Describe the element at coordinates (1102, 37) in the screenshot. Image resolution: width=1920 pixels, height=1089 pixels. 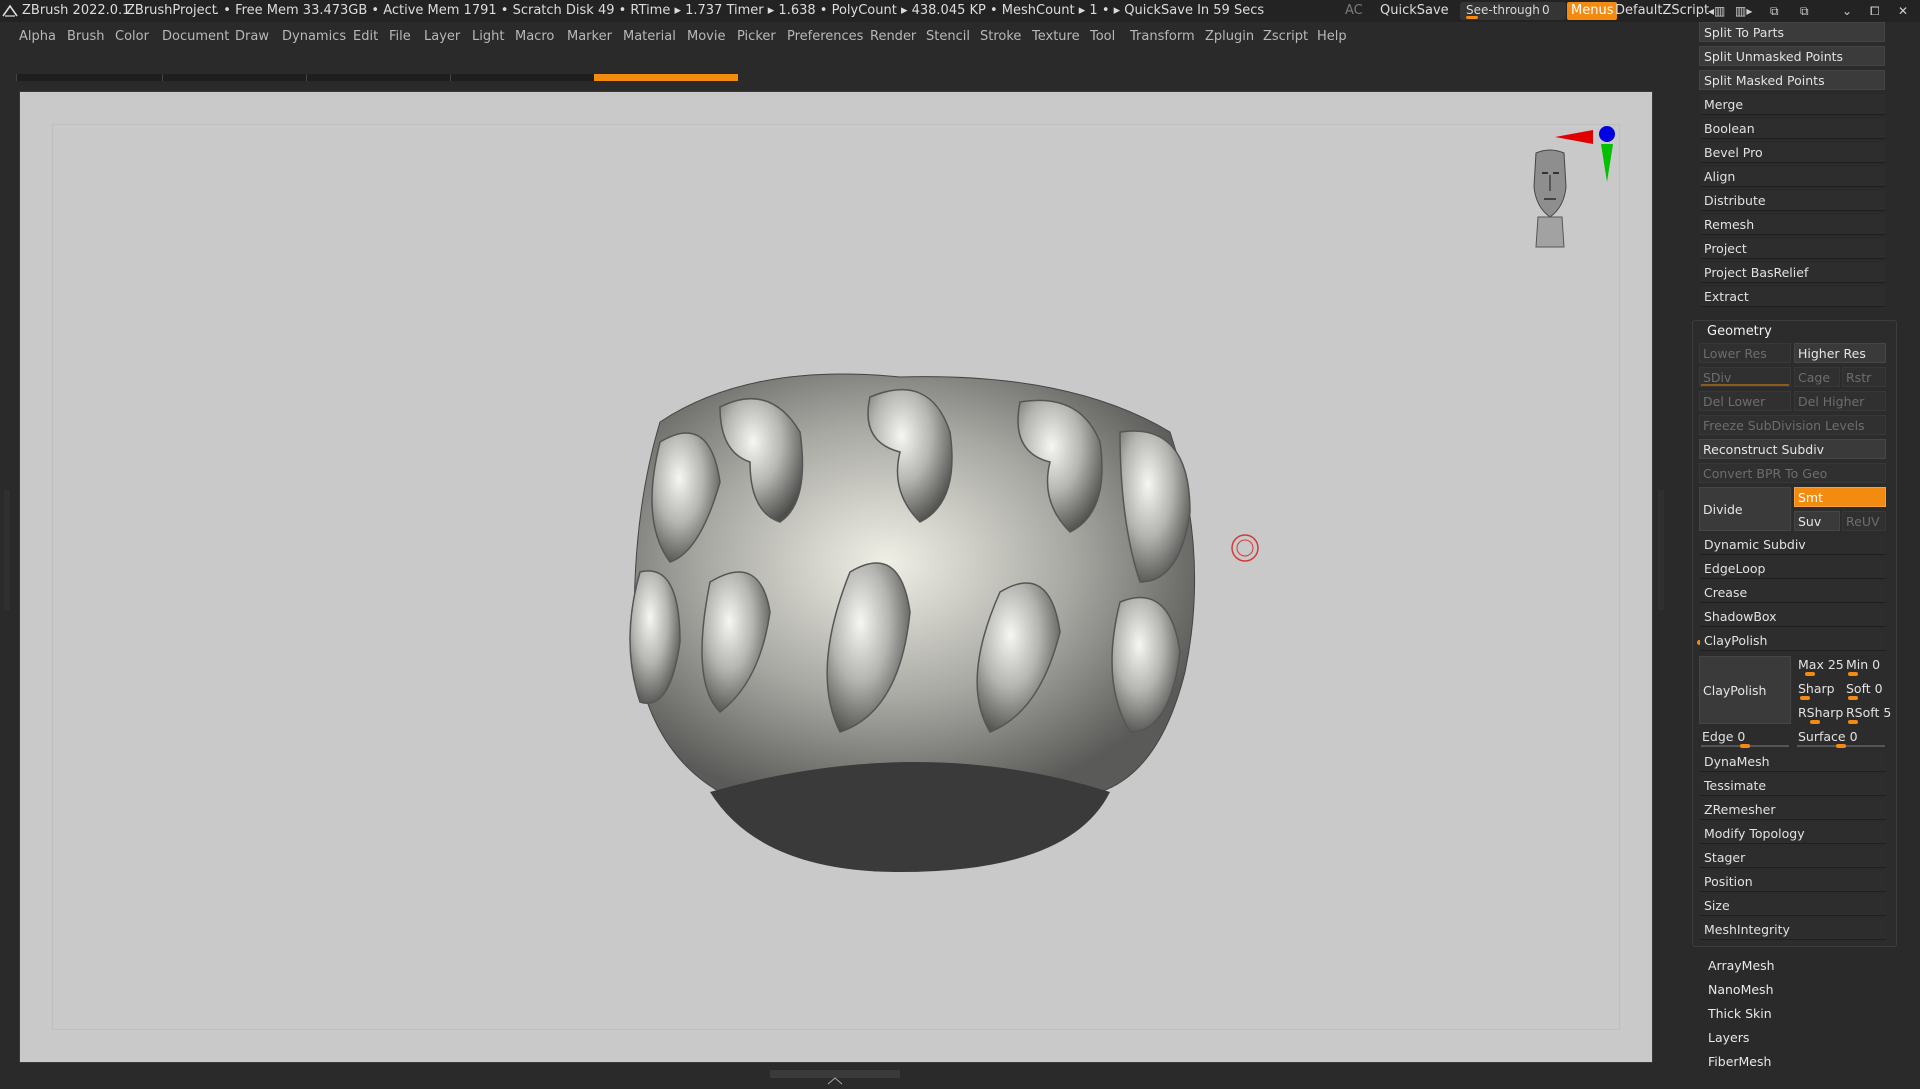
I see `menu-tool: Tool` at that location.